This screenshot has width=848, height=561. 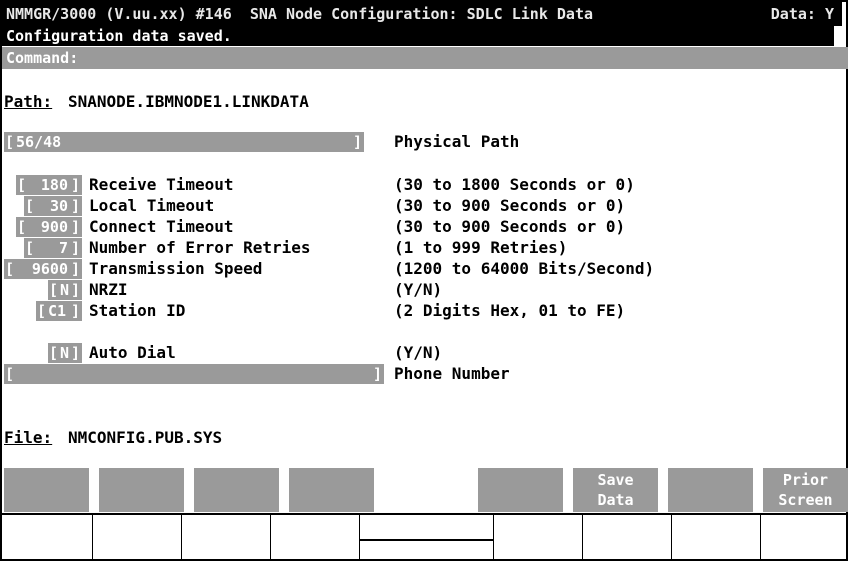 What do you see at coordinates (510, 310) in the screenshot?
I see `station-id-range: (2 Digits Hex, 01 to FE)` at bounding box center [510, 310].